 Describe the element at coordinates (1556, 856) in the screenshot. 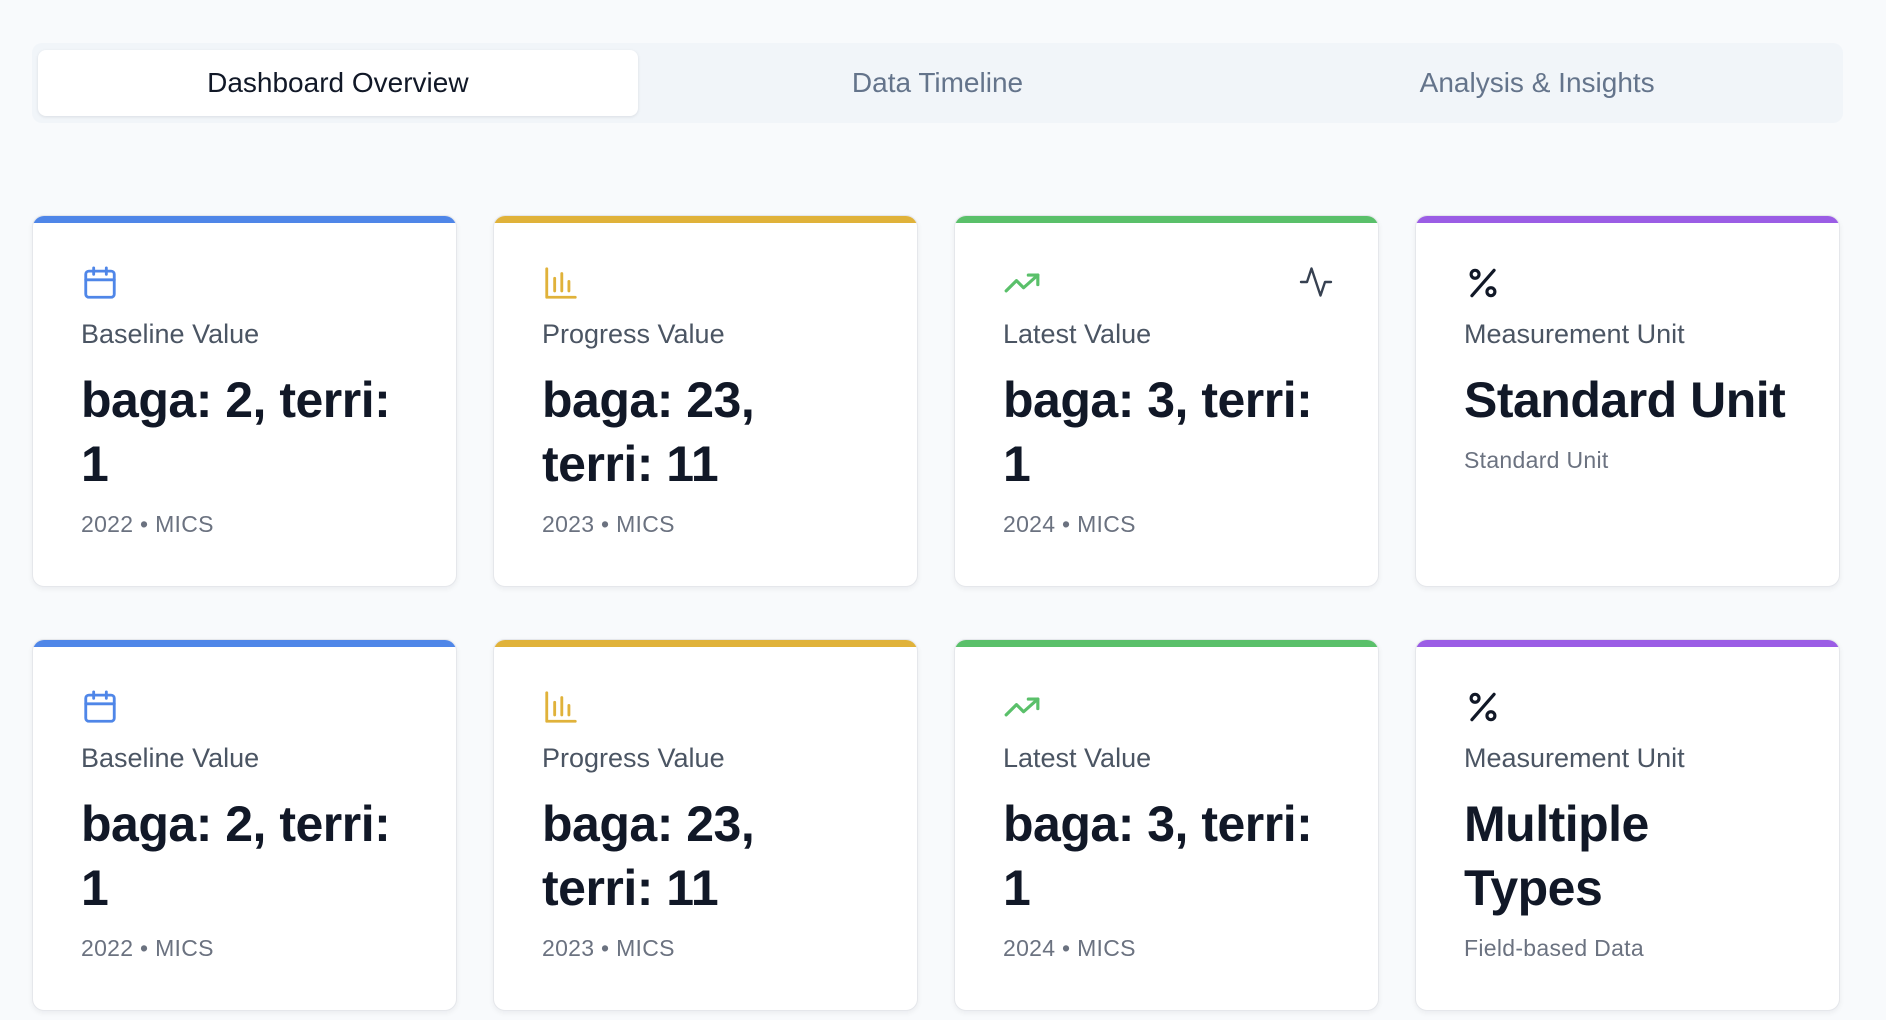

I see `card-value: Multiple Types` at that location.